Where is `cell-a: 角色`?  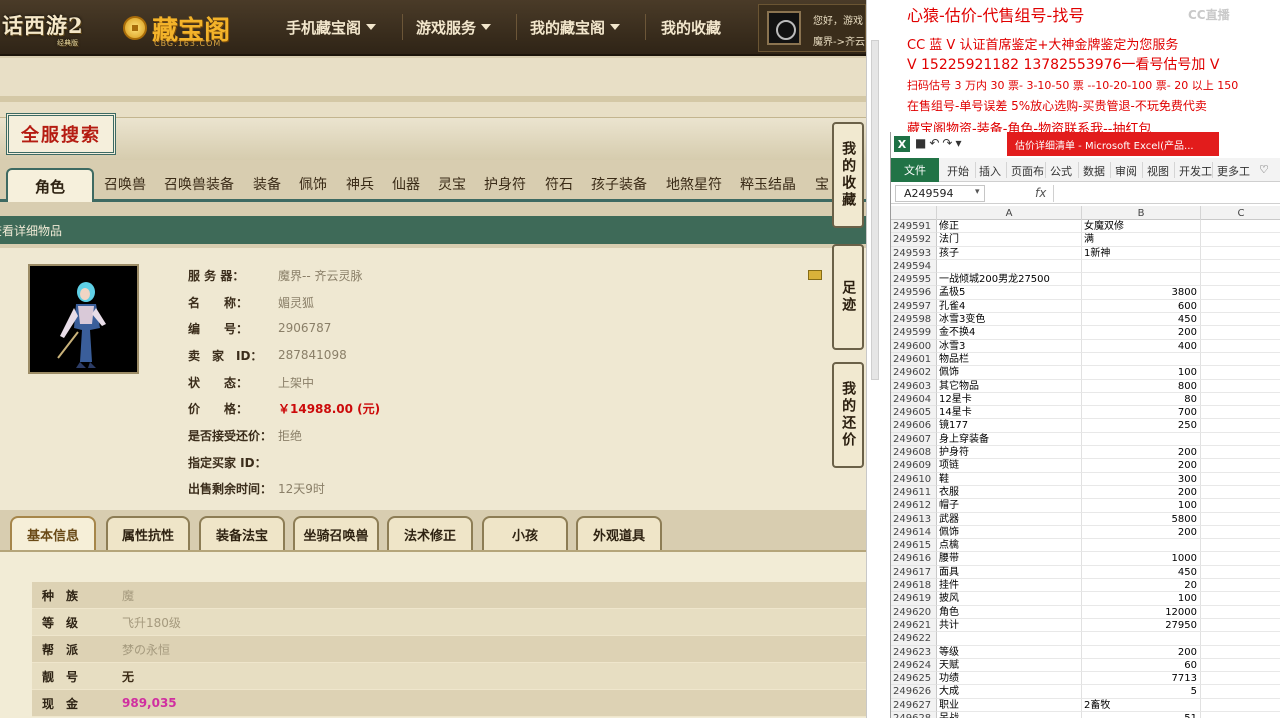 cell-a: 角色 is located at coordinates (1009, 612).